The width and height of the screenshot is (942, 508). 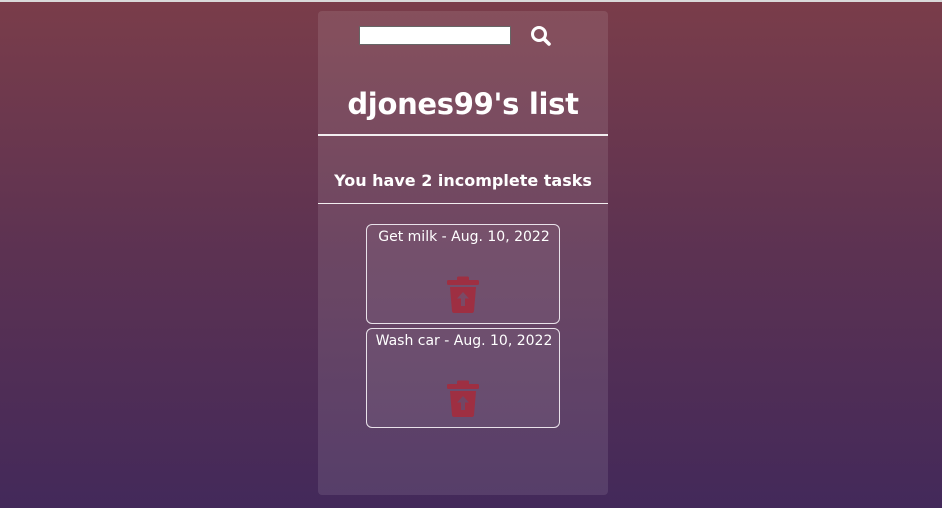 What do you see at coordinates (463, 135) in the screenshot?
I see `title-divider` at bounding box center [463, 135].